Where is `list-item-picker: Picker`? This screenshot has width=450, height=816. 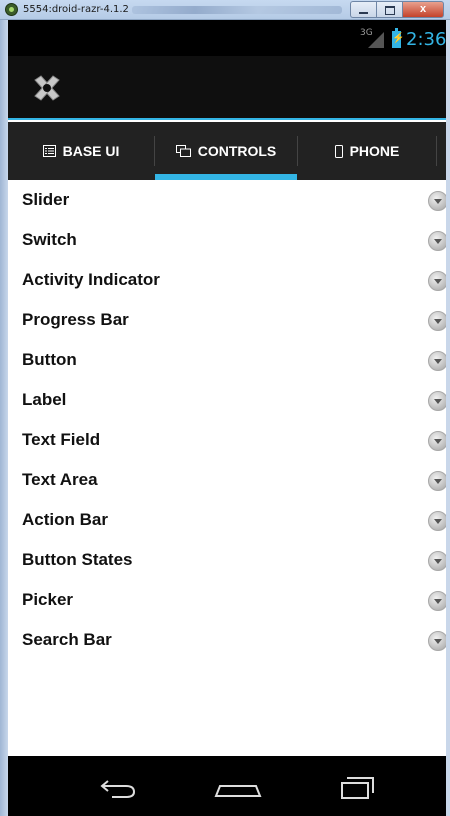 list-item-picker: Picker is located at coordinates (227, 600).